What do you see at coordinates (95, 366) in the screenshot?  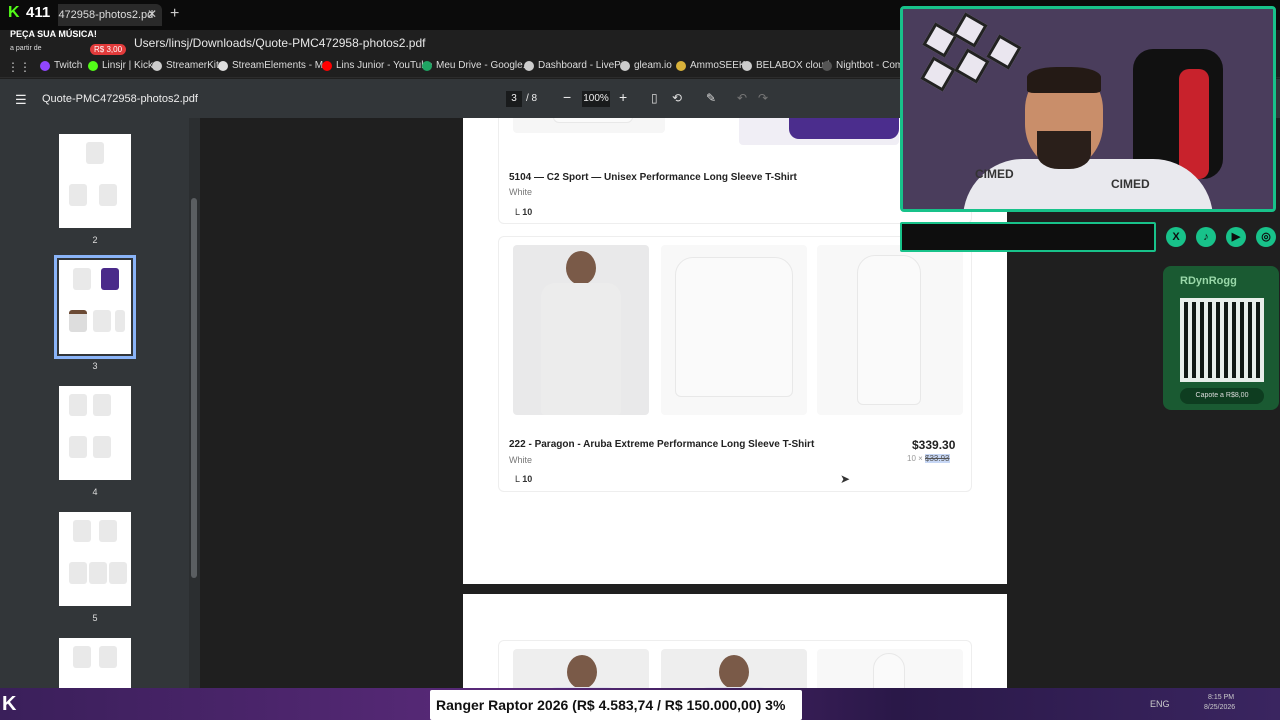 I see `thumbnail-label: 3` at bounding box center [95, 366].